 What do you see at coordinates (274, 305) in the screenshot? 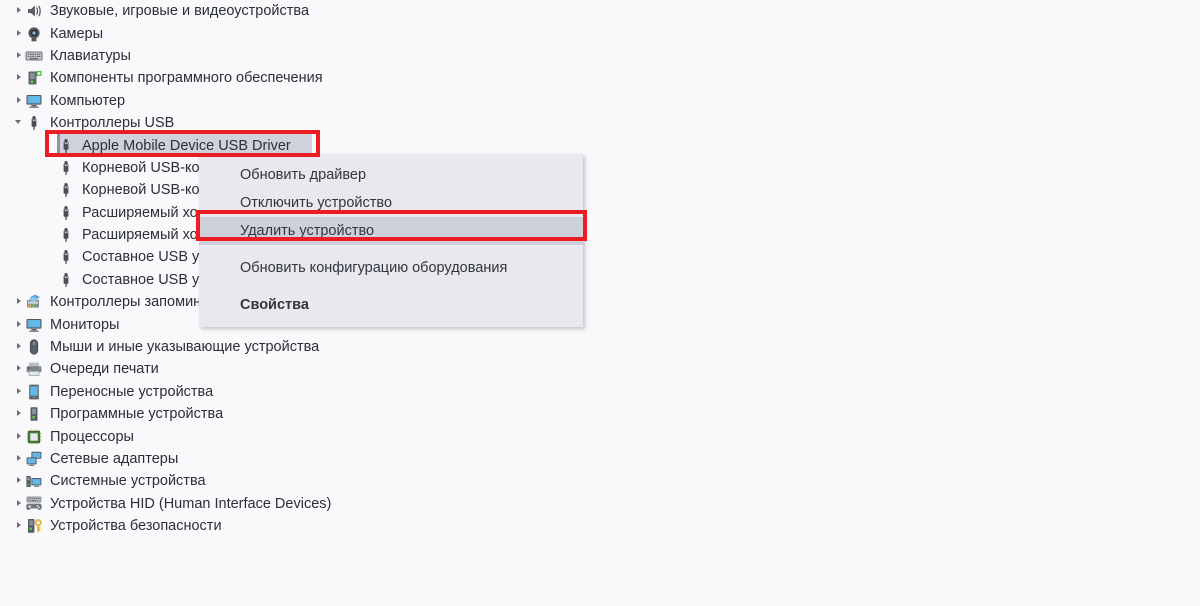
I see `context-menu-item-label: Свойства` at bounding box center [274, 305].